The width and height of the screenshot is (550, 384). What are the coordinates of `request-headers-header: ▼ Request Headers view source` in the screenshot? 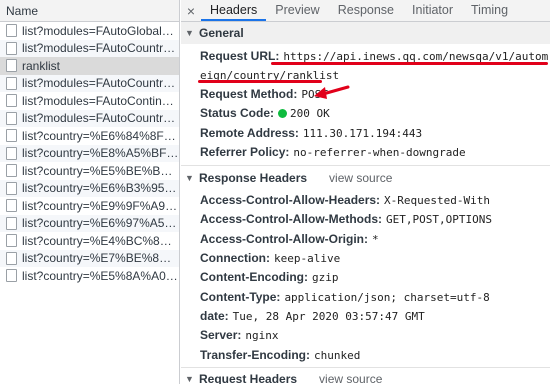 It's located at (365, 375).